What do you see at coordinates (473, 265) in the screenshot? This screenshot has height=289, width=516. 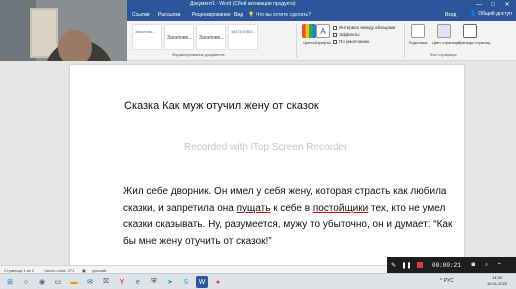 I see `camera-icon: ◙` at bounding box center [473, 265].